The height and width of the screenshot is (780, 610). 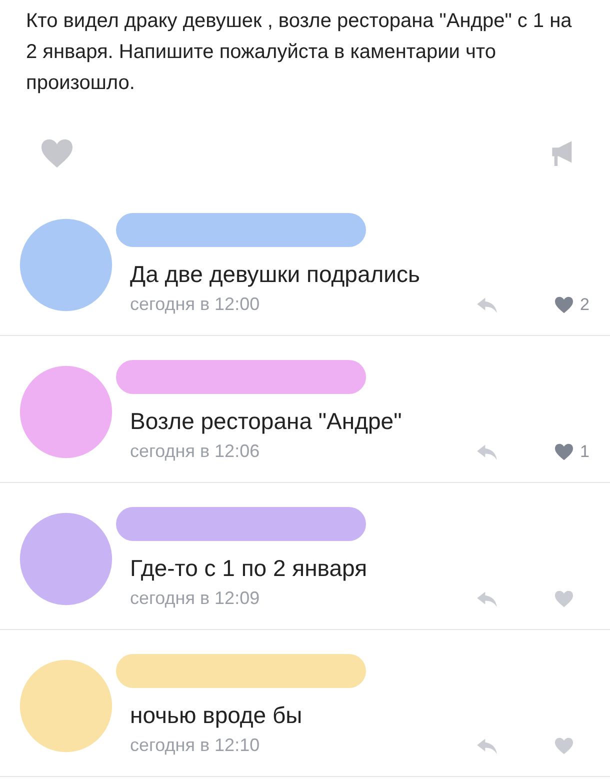 What do you see at coordinates (585, 304) in the screenshot?
I see `like-count: 2` at bounding box center [585, 304].